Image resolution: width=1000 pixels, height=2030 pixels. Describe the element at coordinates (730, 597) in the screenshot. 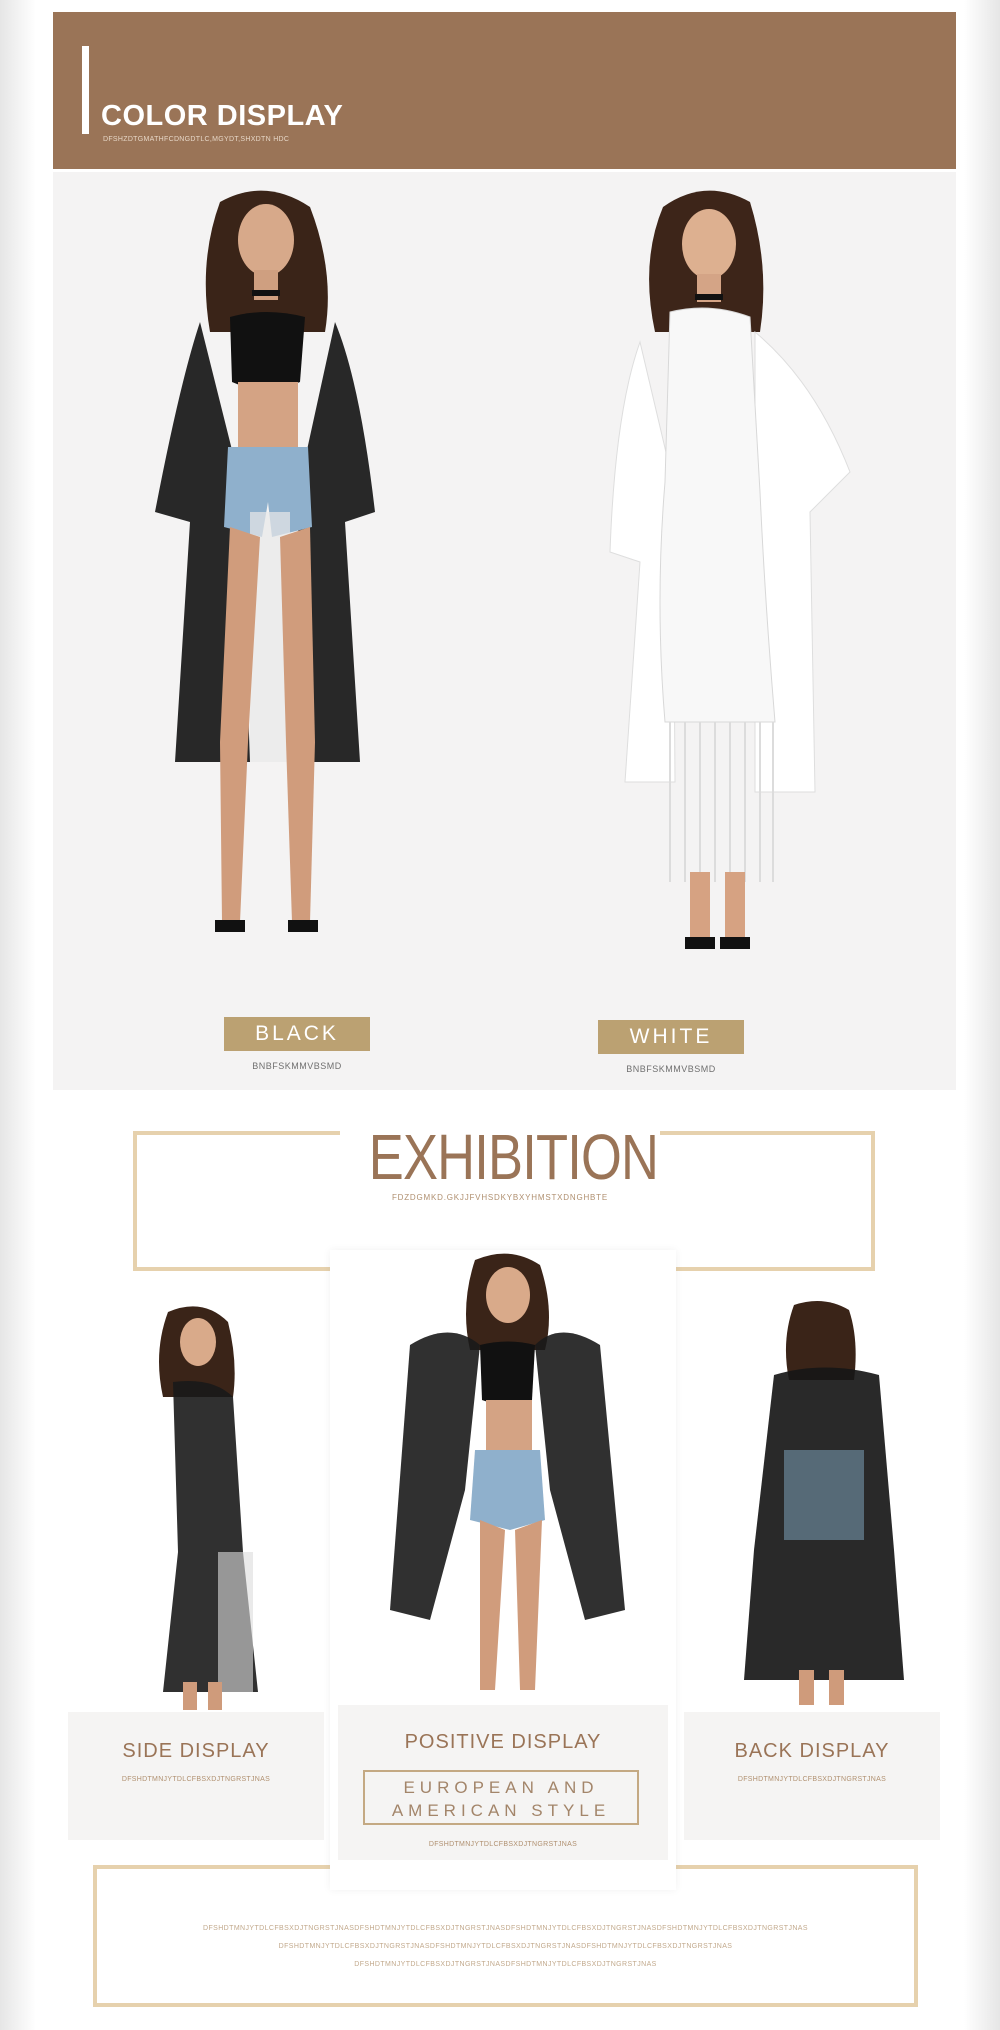

I see `white-model-photo` at that location.